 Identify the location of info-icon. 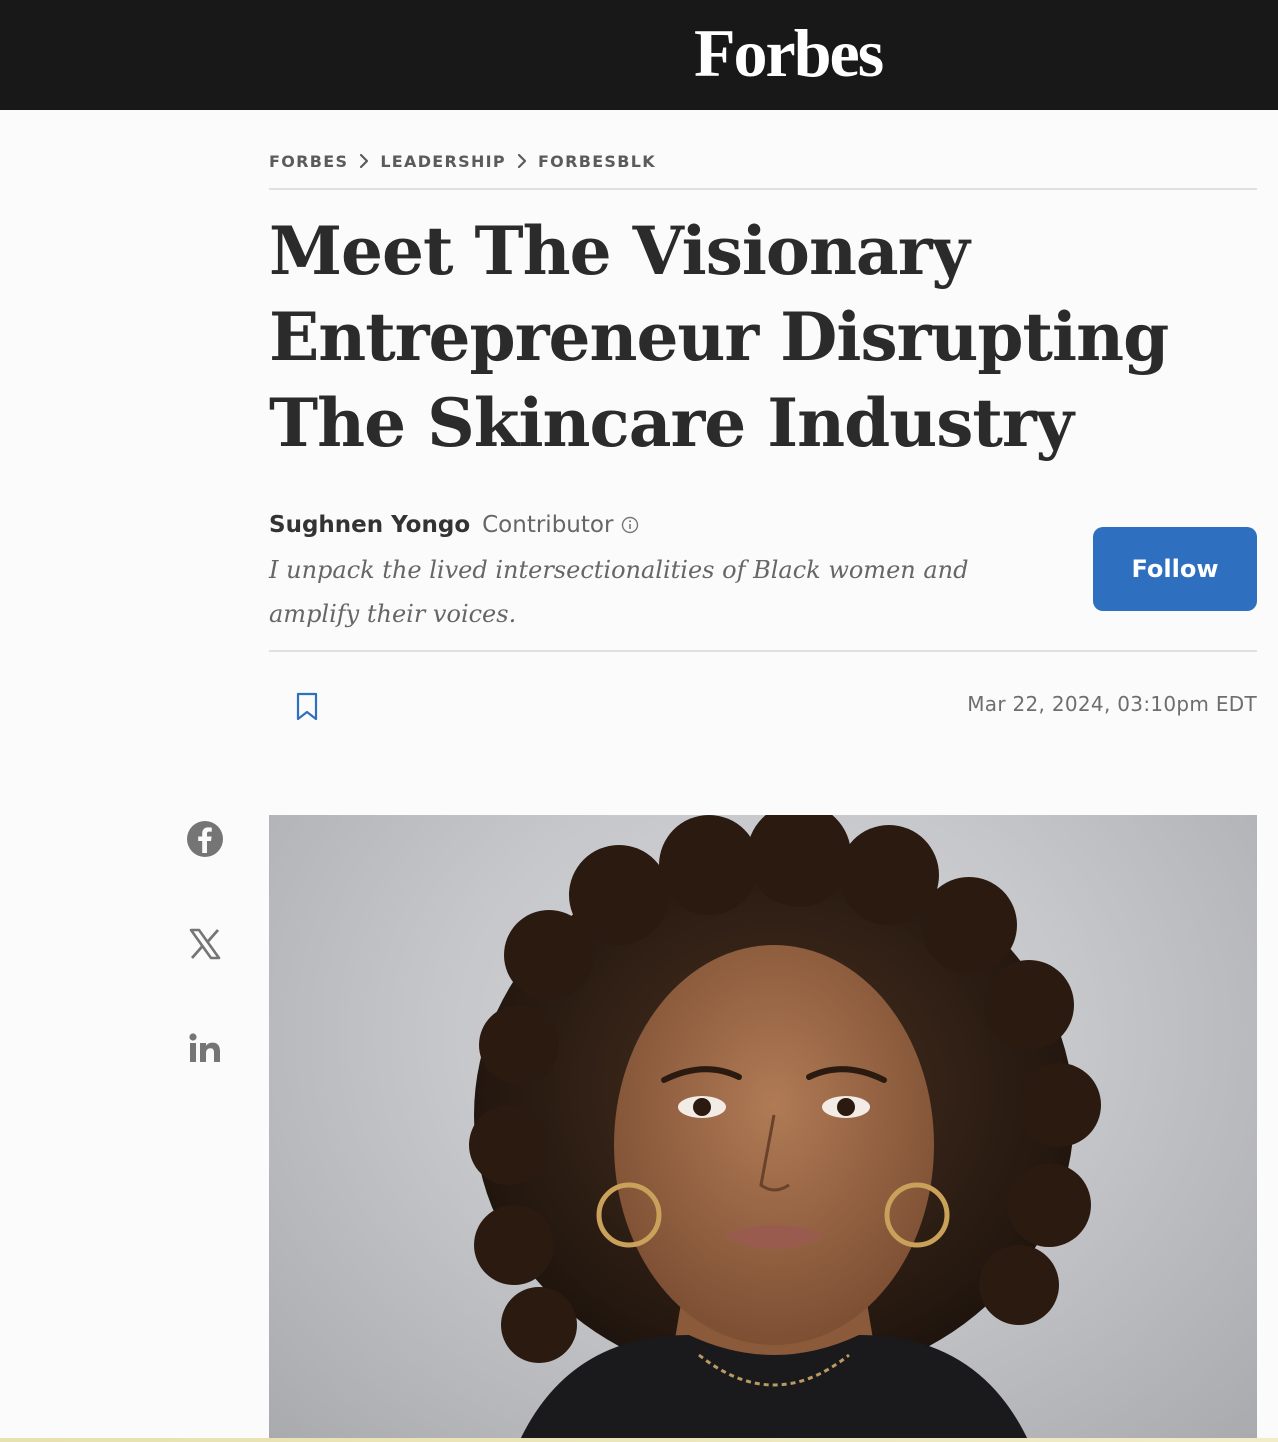
(630, 525).